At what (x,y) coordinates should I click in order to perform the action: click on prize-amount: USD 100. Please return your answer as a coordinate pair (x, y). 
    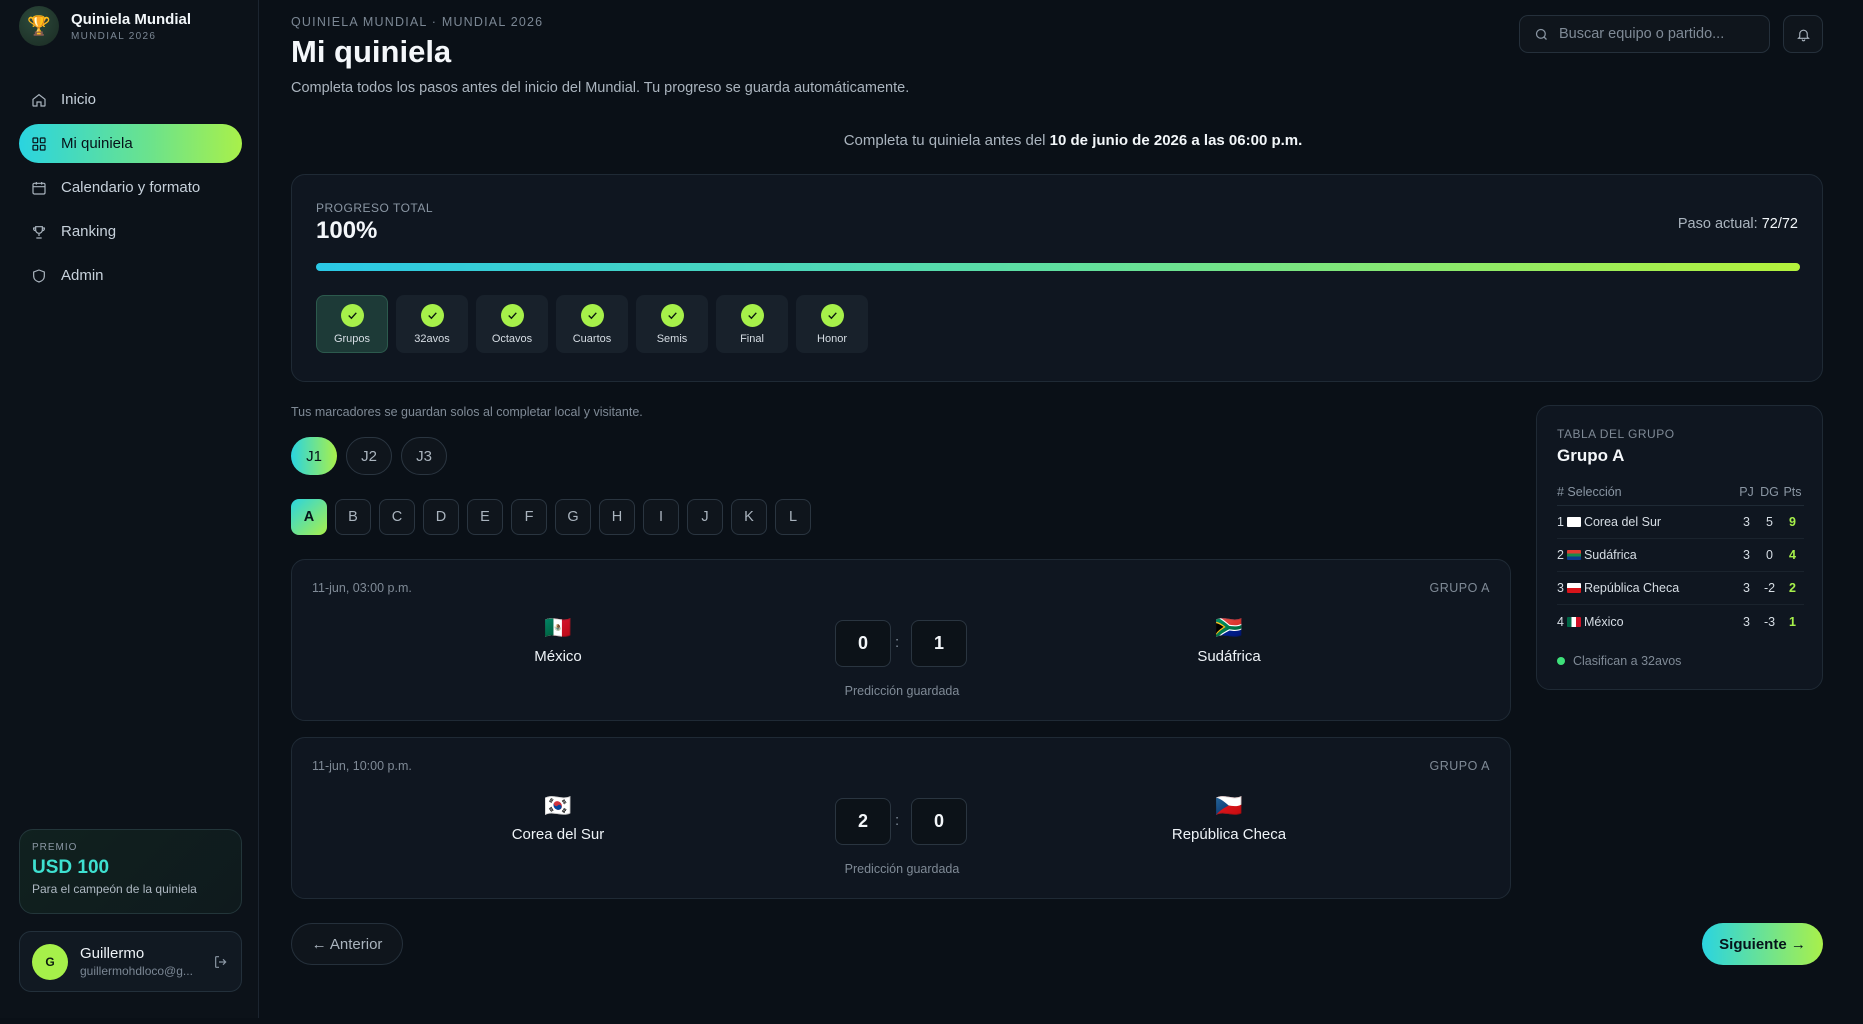
    Looking at the image, I should click on (71, 867).